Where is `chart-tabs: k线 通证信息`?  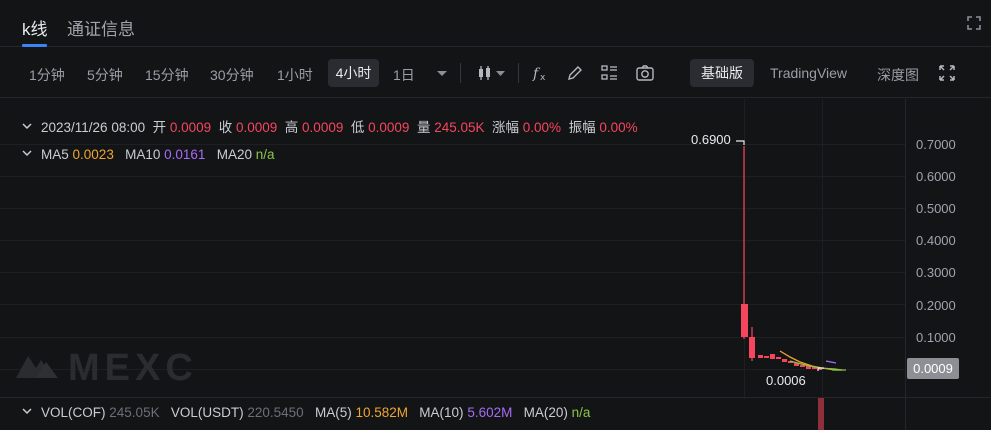
chart-tabs: k线 通证信息 is located at coordinates (495, 23).